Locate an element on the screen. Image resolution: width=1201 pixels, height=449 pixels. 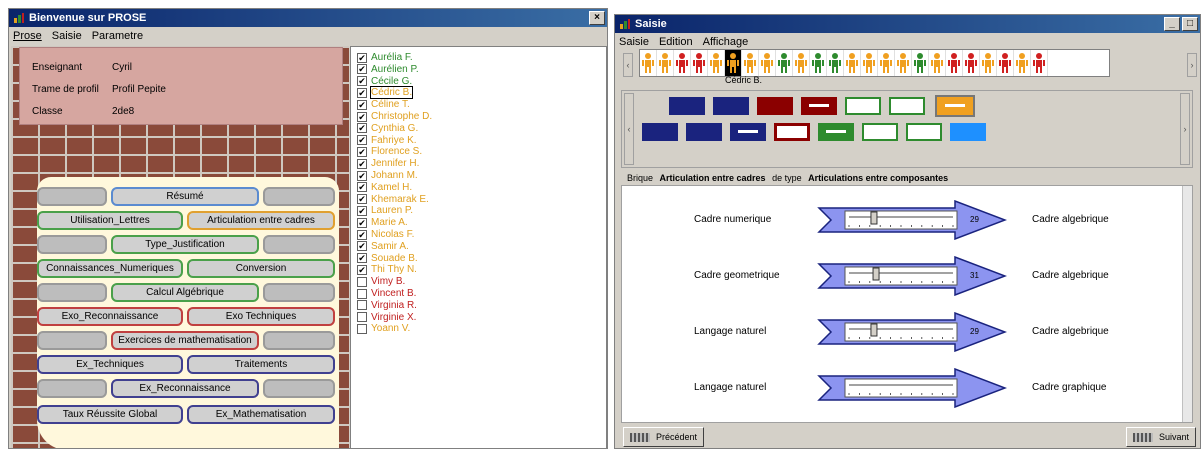
menu-edition: Edition is located at coordinates (676, 42).